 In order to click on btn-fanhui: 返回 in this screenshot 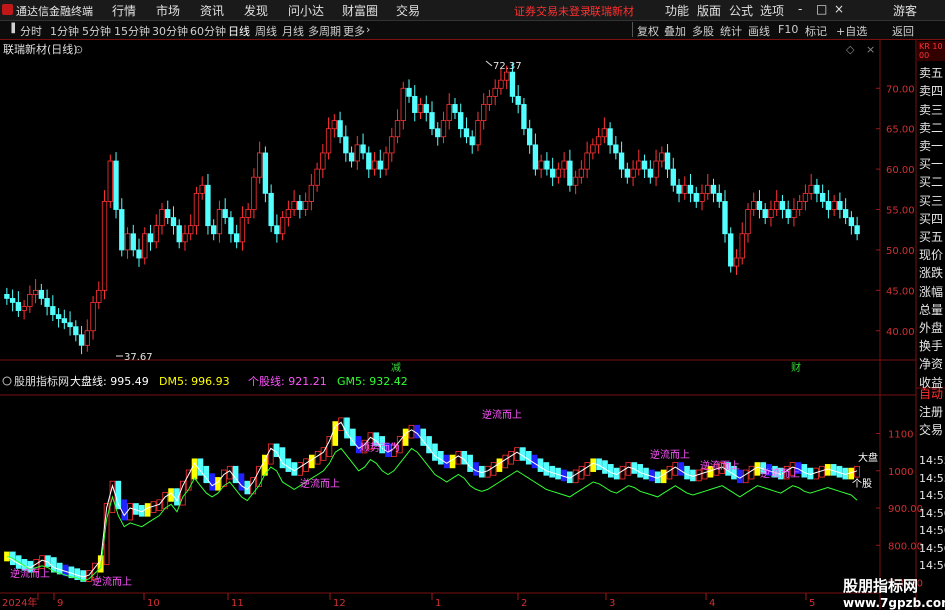, I will do `click(903, 31)`.